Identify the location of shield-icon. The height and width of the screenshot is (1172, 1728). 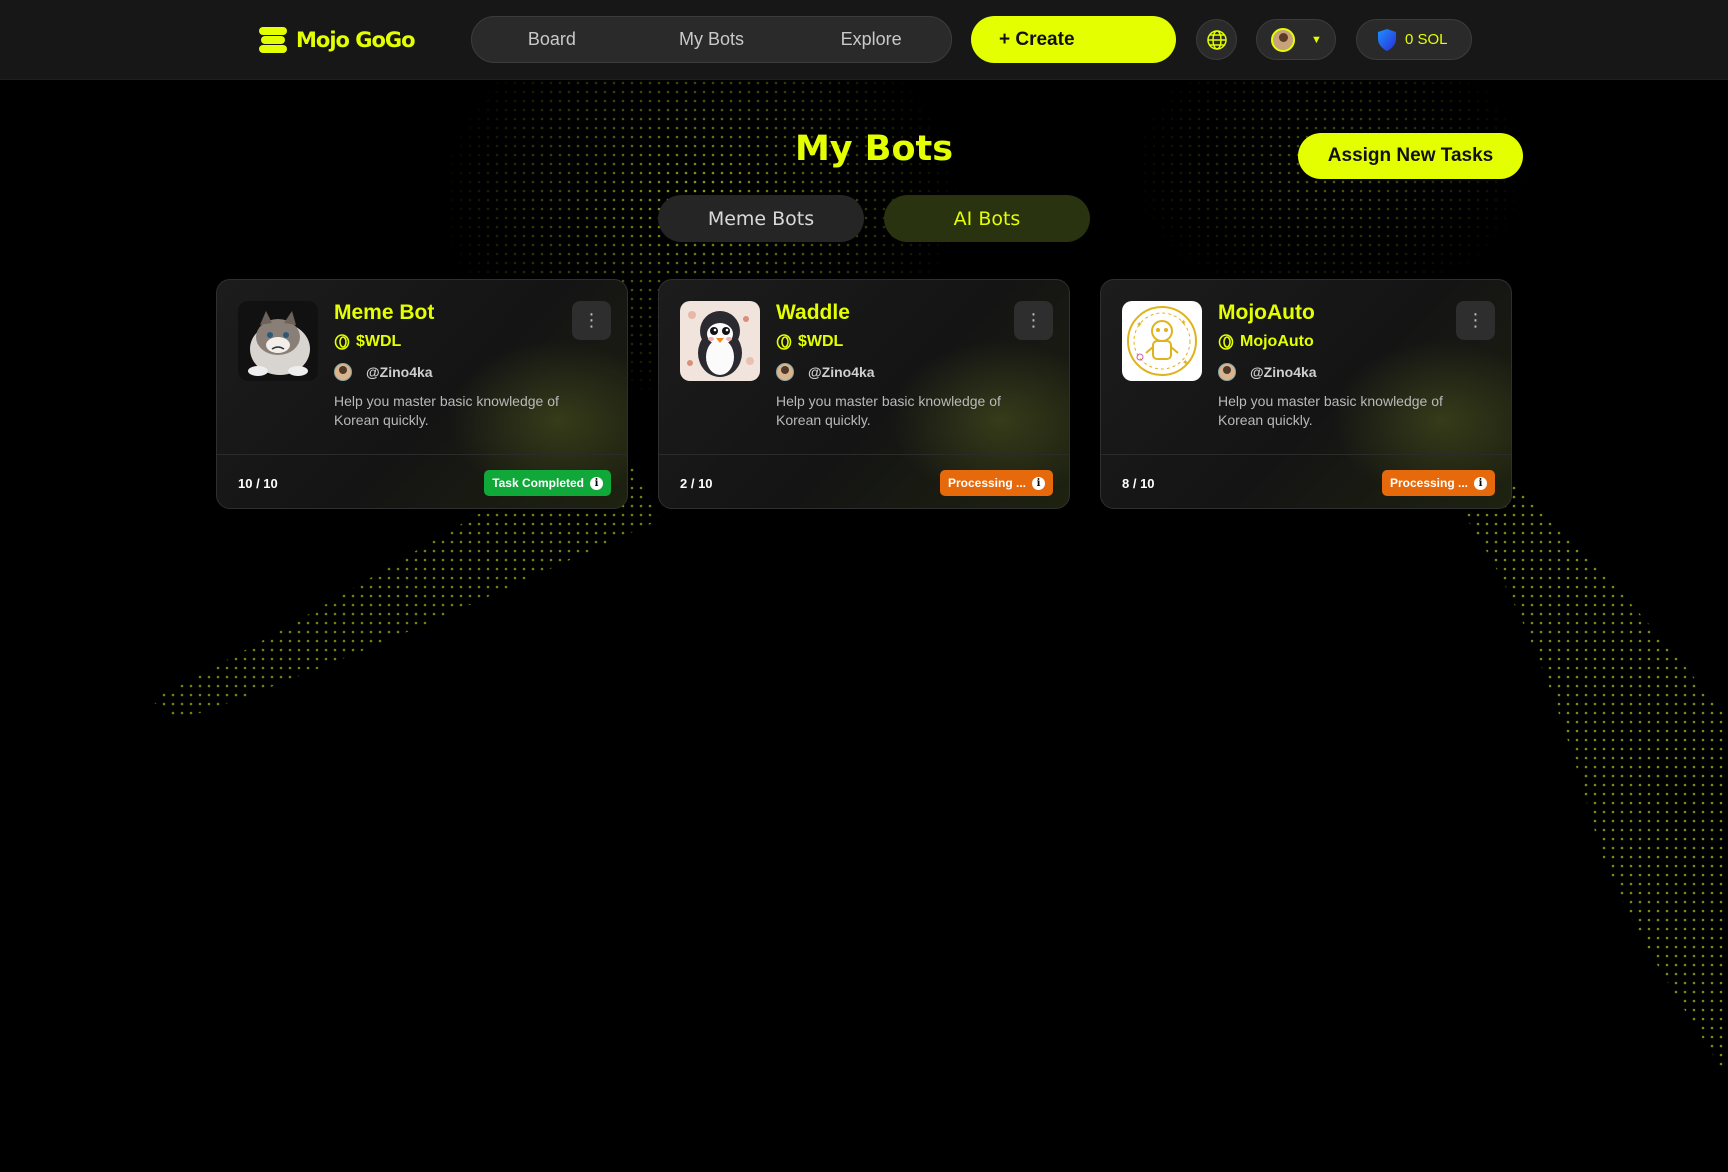
(1387, 39).